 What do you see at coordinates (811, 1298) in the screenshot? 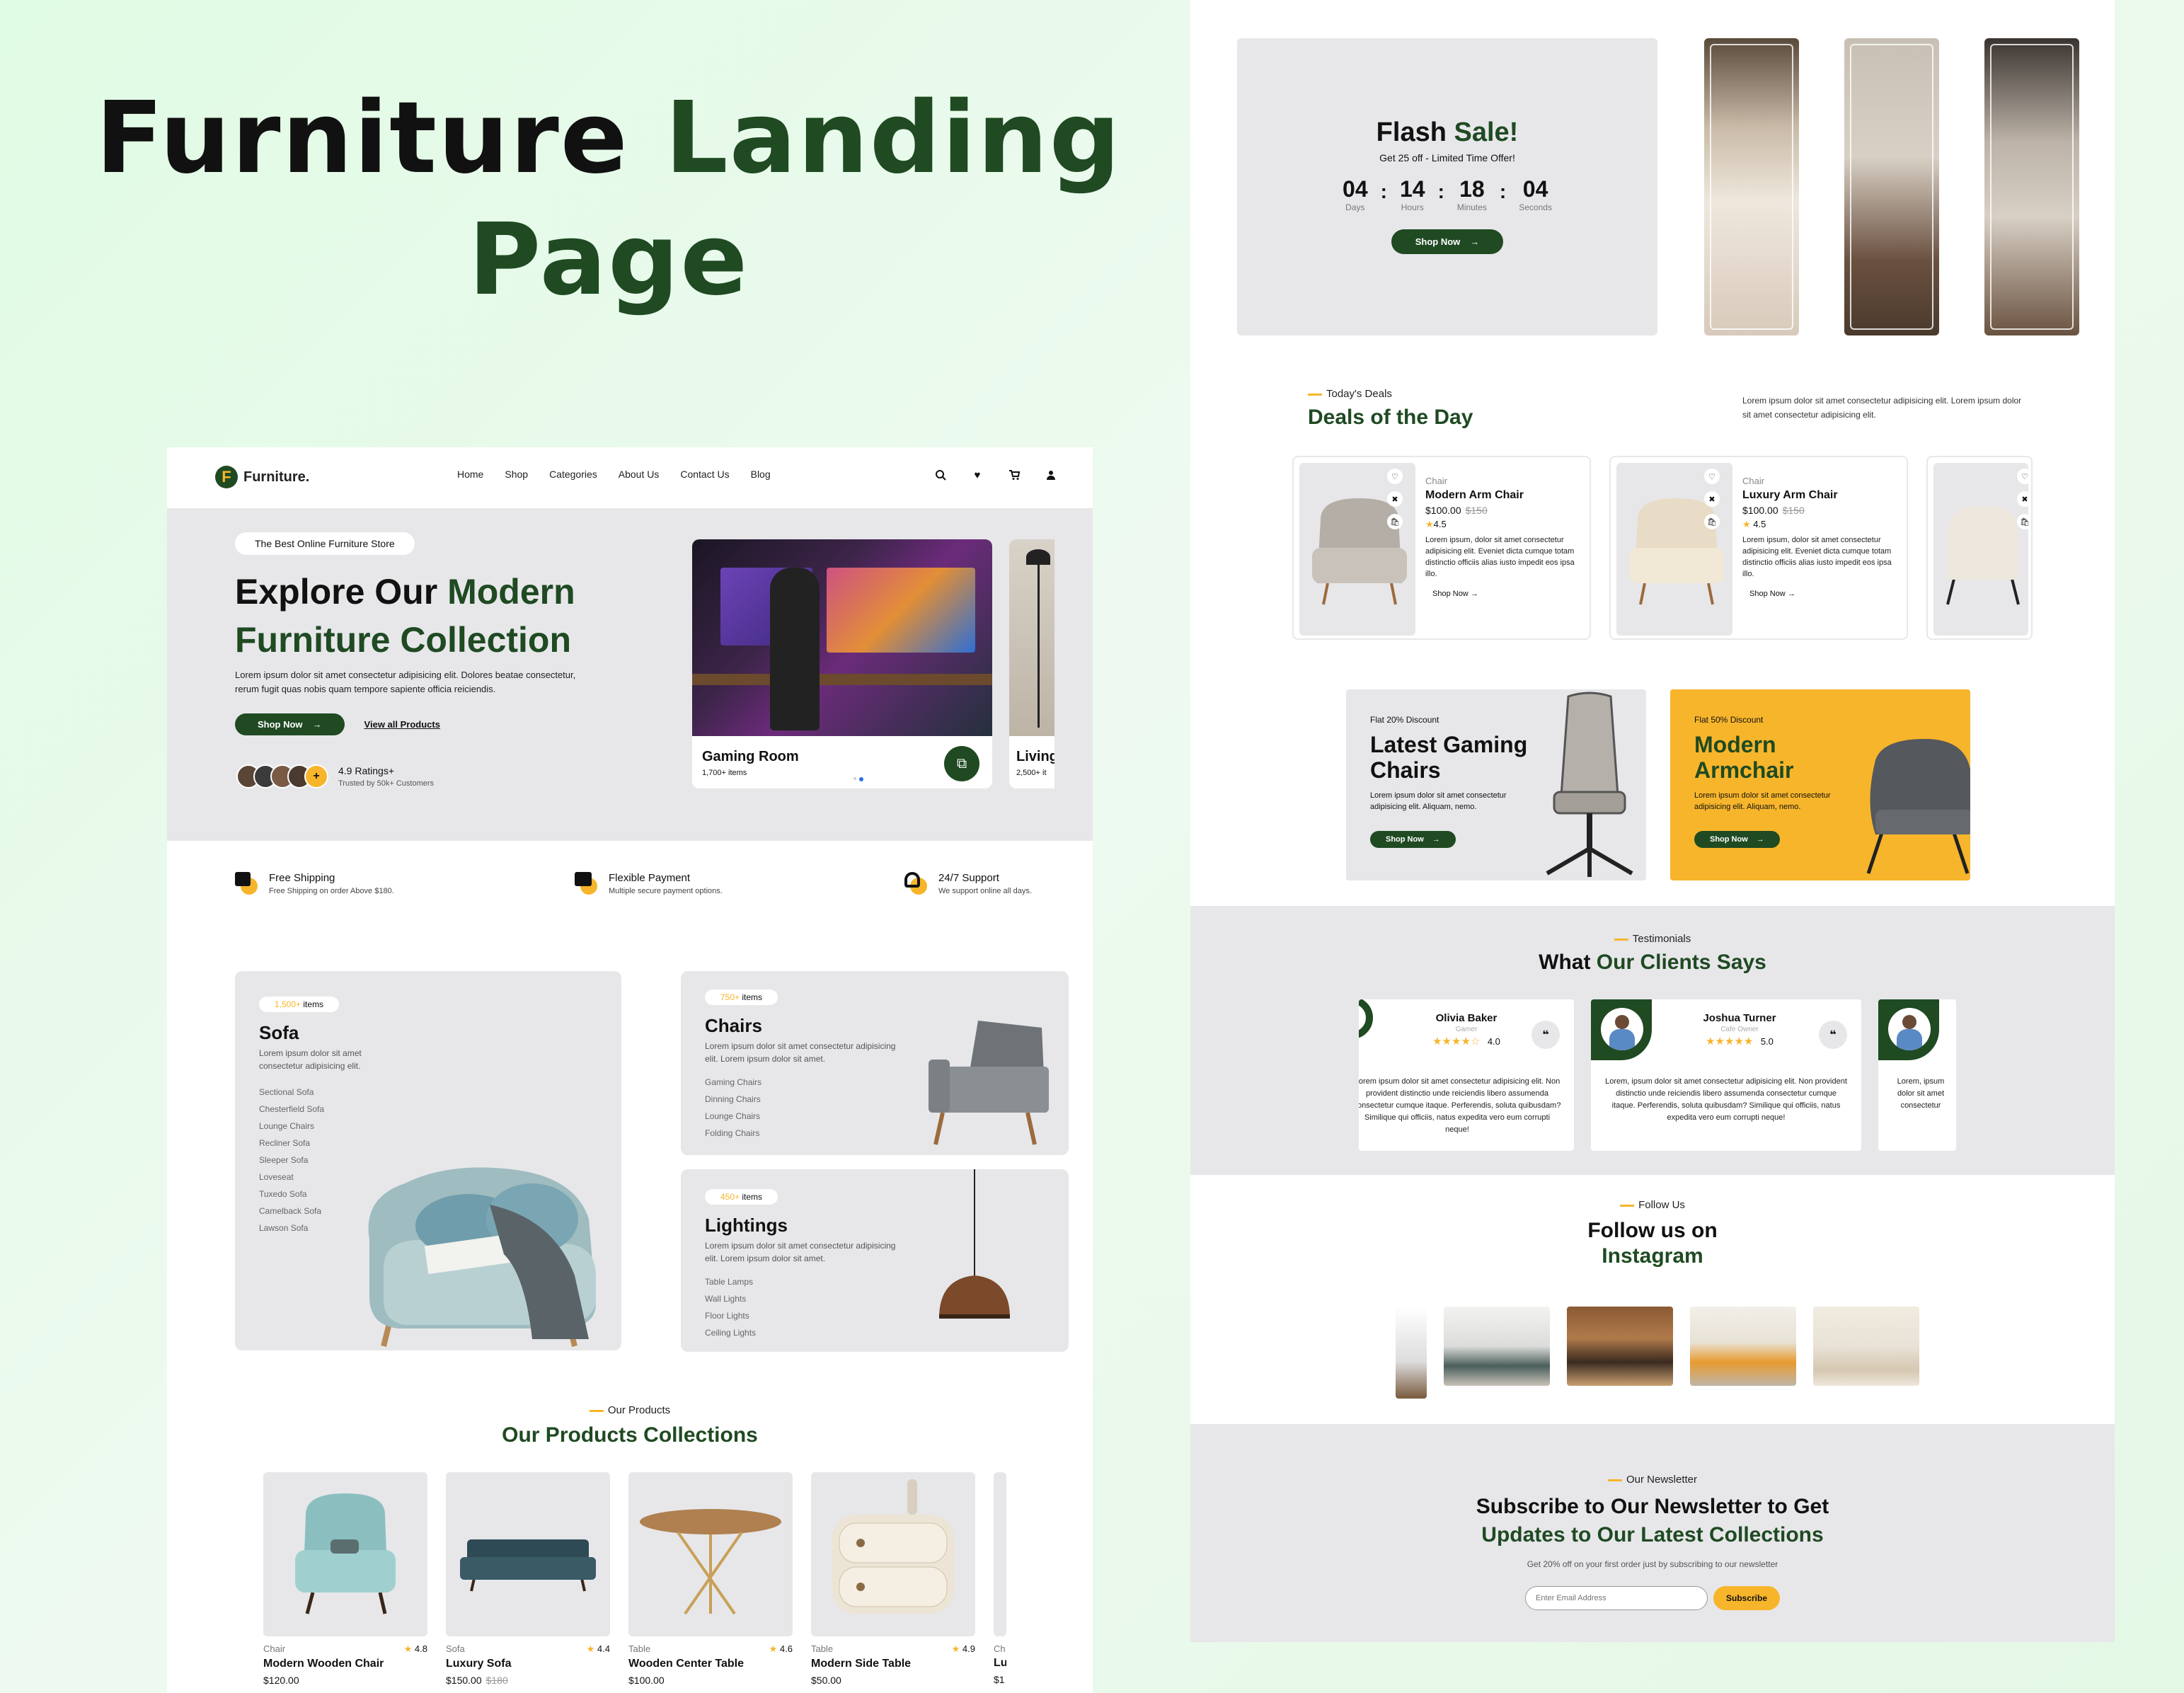
I see `category-item: Wall Lights` at bounding box center [811, 1298].